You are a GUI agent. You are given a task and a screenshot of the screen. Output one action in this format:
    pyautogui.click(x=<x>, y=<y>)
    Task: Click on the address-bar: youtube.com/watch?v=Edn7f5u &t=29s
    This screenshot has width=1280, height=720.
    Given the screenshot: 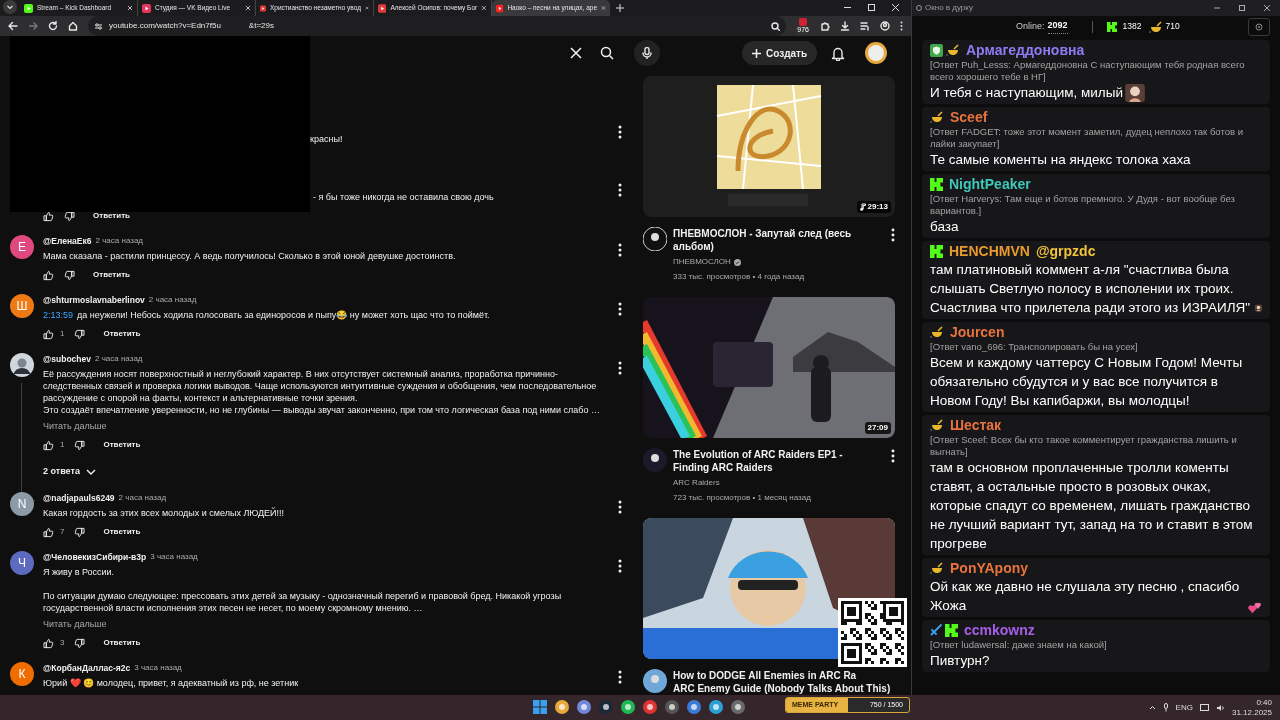 What is the action you would take?
    pyautogui.click(x=437, y=26)
    